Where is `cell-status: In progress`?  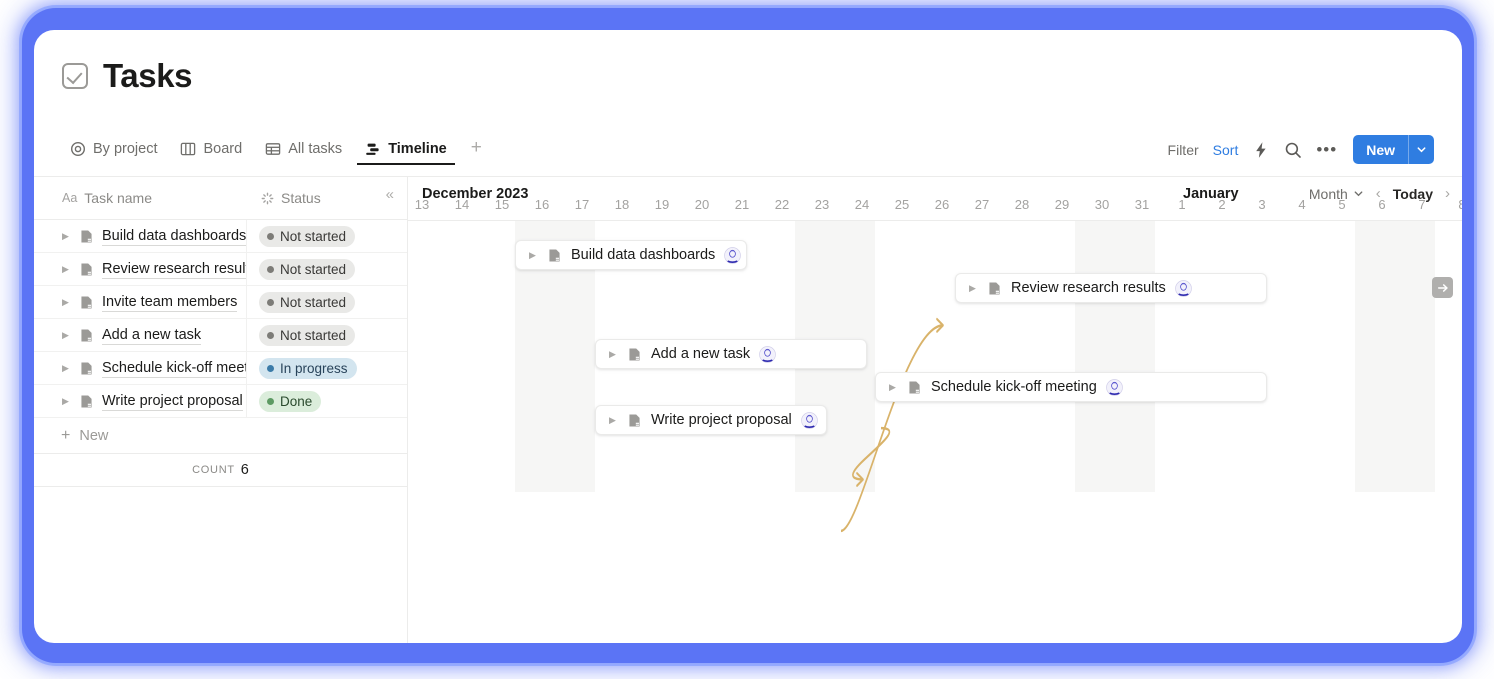
cell-status: In progress is located at coordinates (327, 368).